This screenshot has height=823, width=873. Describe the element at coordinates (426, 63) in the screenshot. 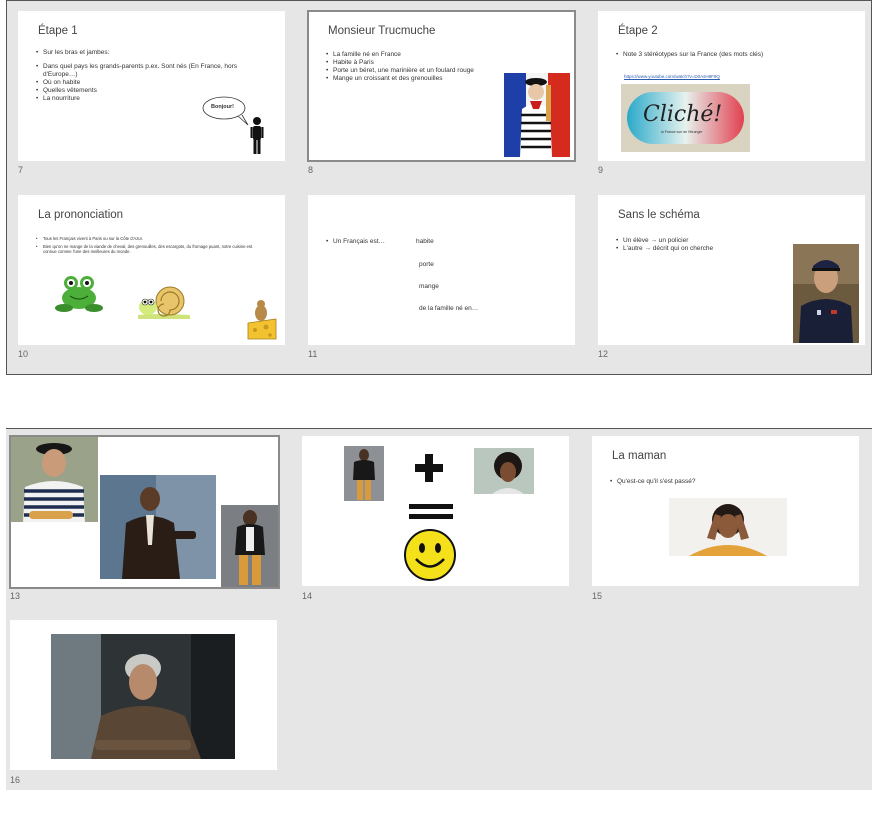

I see `bullet: Habite à Paris` at that location.